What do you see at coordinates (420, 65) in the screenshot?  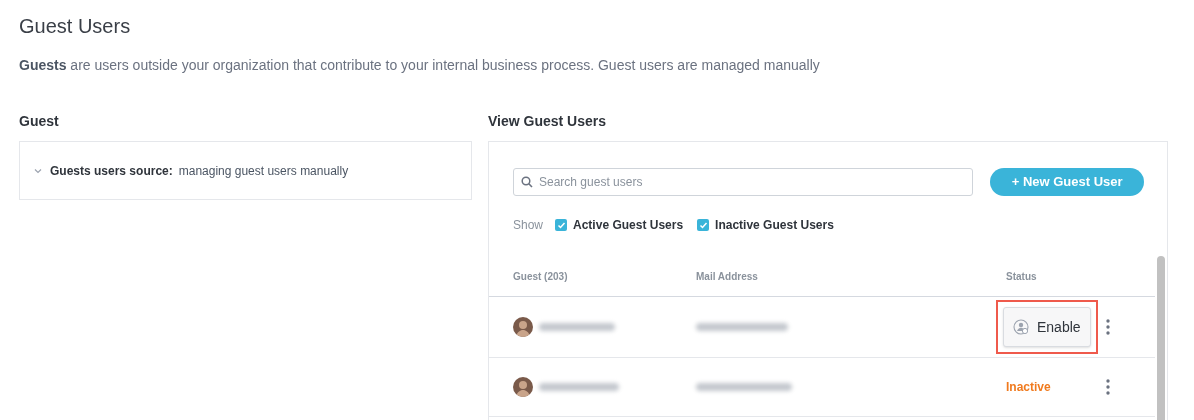 I see `page-description: Guests are users outside your organization that contribute to your internal business process. Guest users are managed manually` at bounding box center [420, 65].